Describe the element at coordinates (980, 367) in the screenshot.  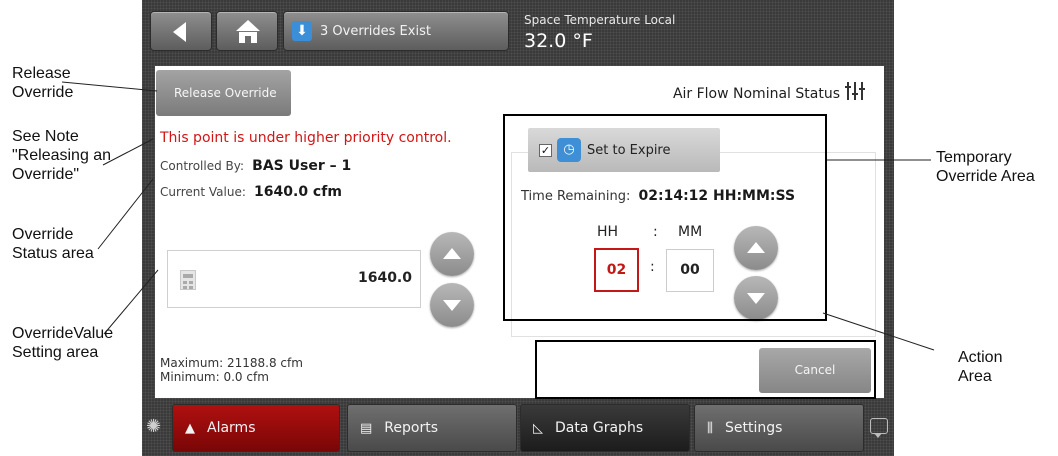
I see `action-area-note: Action Area` at that location.